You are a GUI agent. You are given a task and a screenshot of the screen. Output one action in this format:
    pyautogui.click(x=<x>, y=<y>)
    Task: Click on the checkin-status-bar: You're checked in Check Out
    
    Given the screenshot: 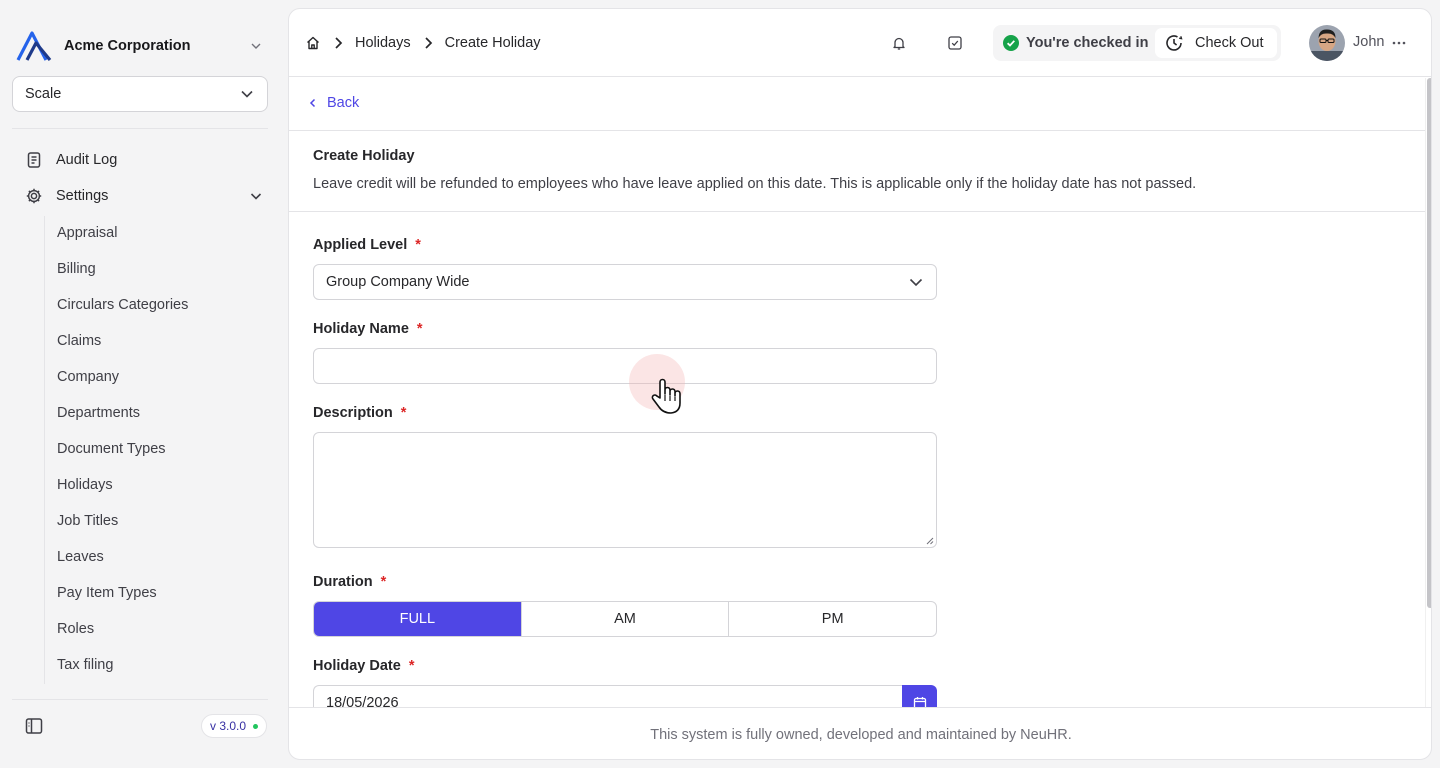 What is the action you would take?
    pyautogui.click(x=1137, y=43)
    